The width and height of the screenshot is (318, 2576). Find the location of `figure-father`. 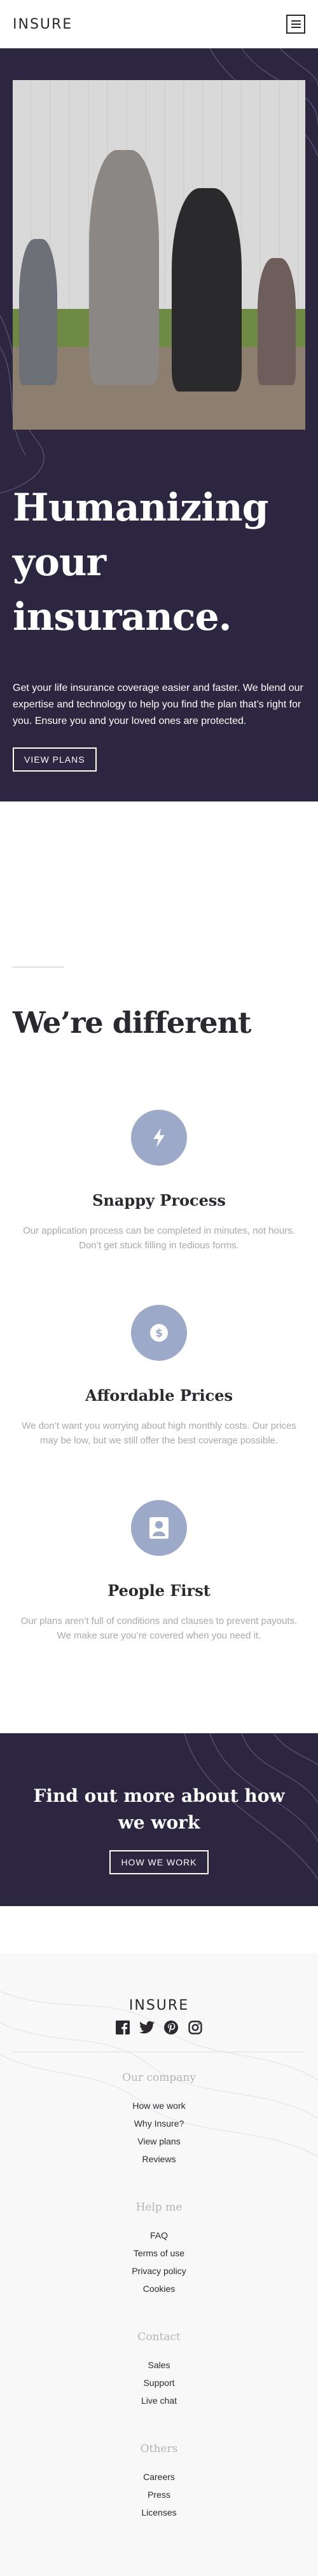

figure-father is located at coordinates (124, 267).